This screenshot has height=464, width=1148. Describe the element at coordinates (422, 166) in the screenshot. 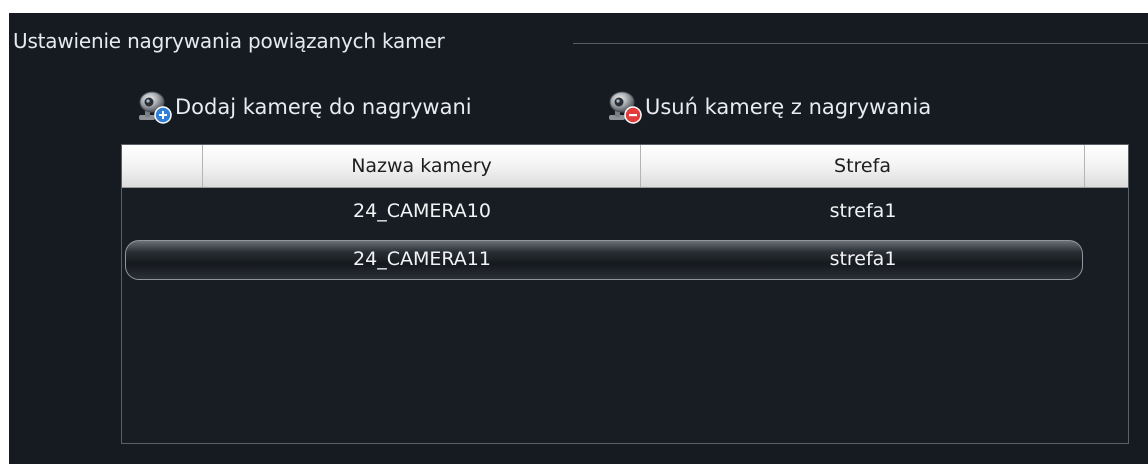

I see `column-header-camera-name: Nazwa kamery` at that location.